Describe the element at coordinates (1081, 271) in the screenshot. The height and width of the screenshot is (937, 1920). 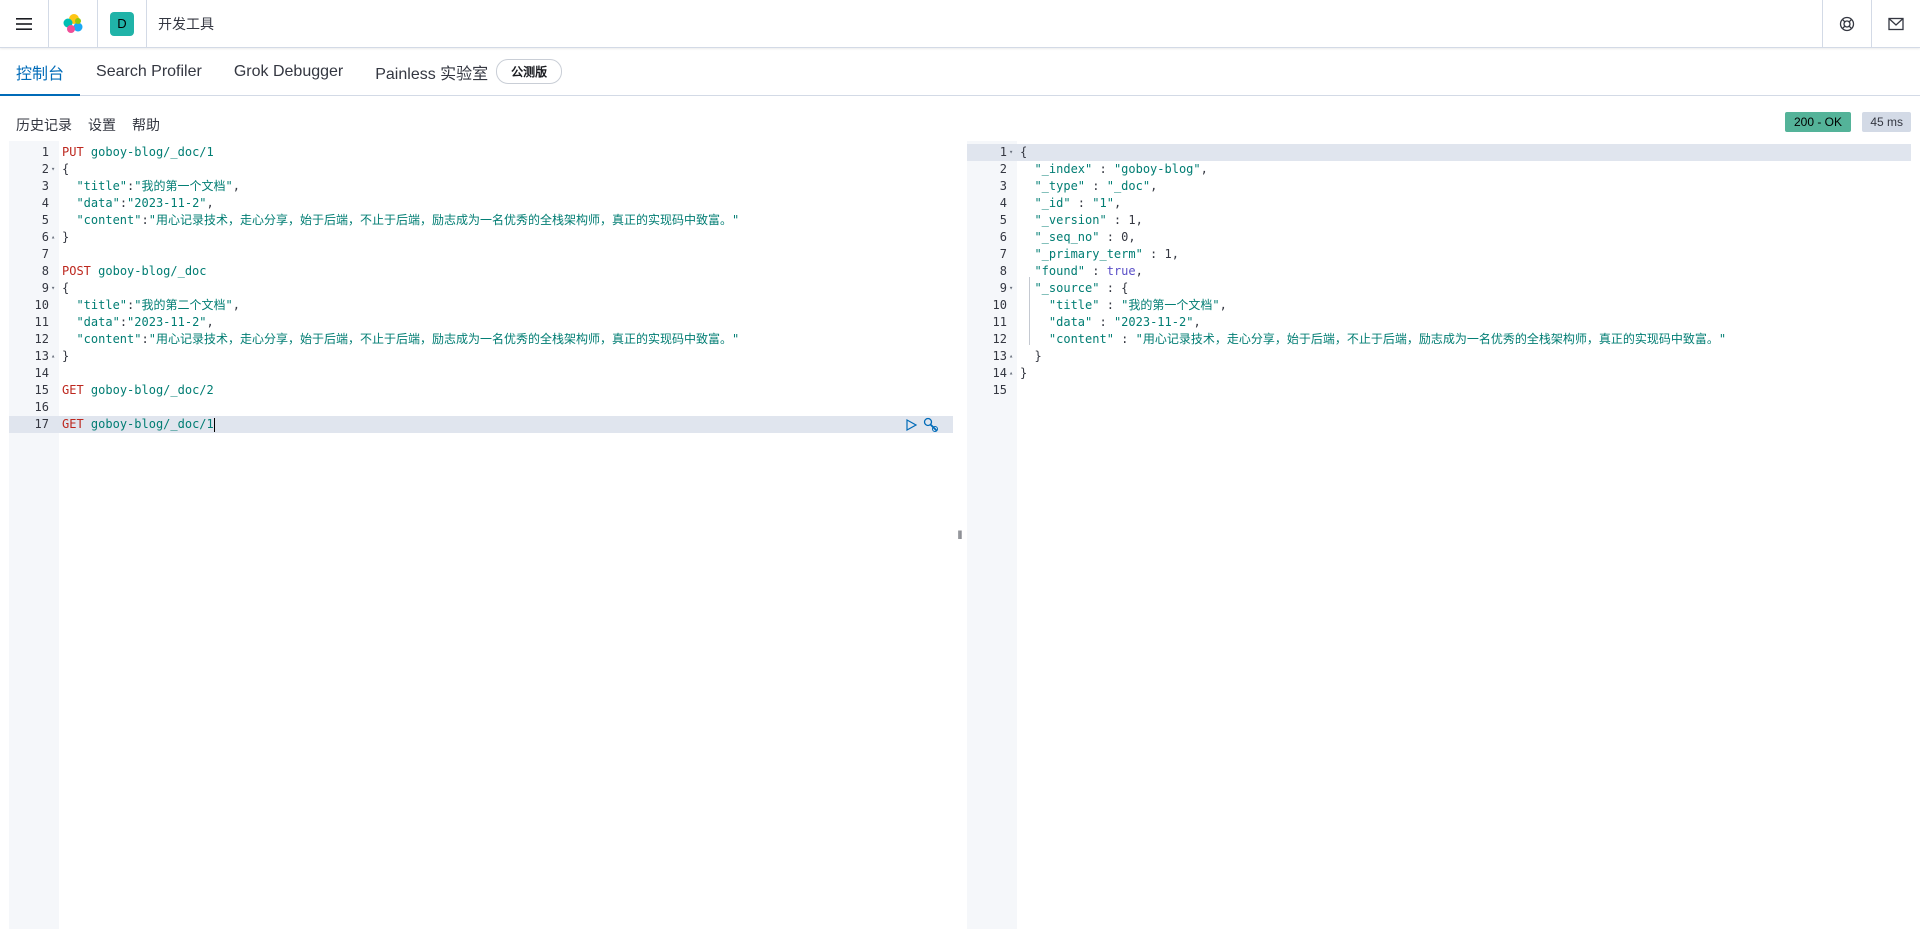
I see `code-line: "found" : true,` at that location.